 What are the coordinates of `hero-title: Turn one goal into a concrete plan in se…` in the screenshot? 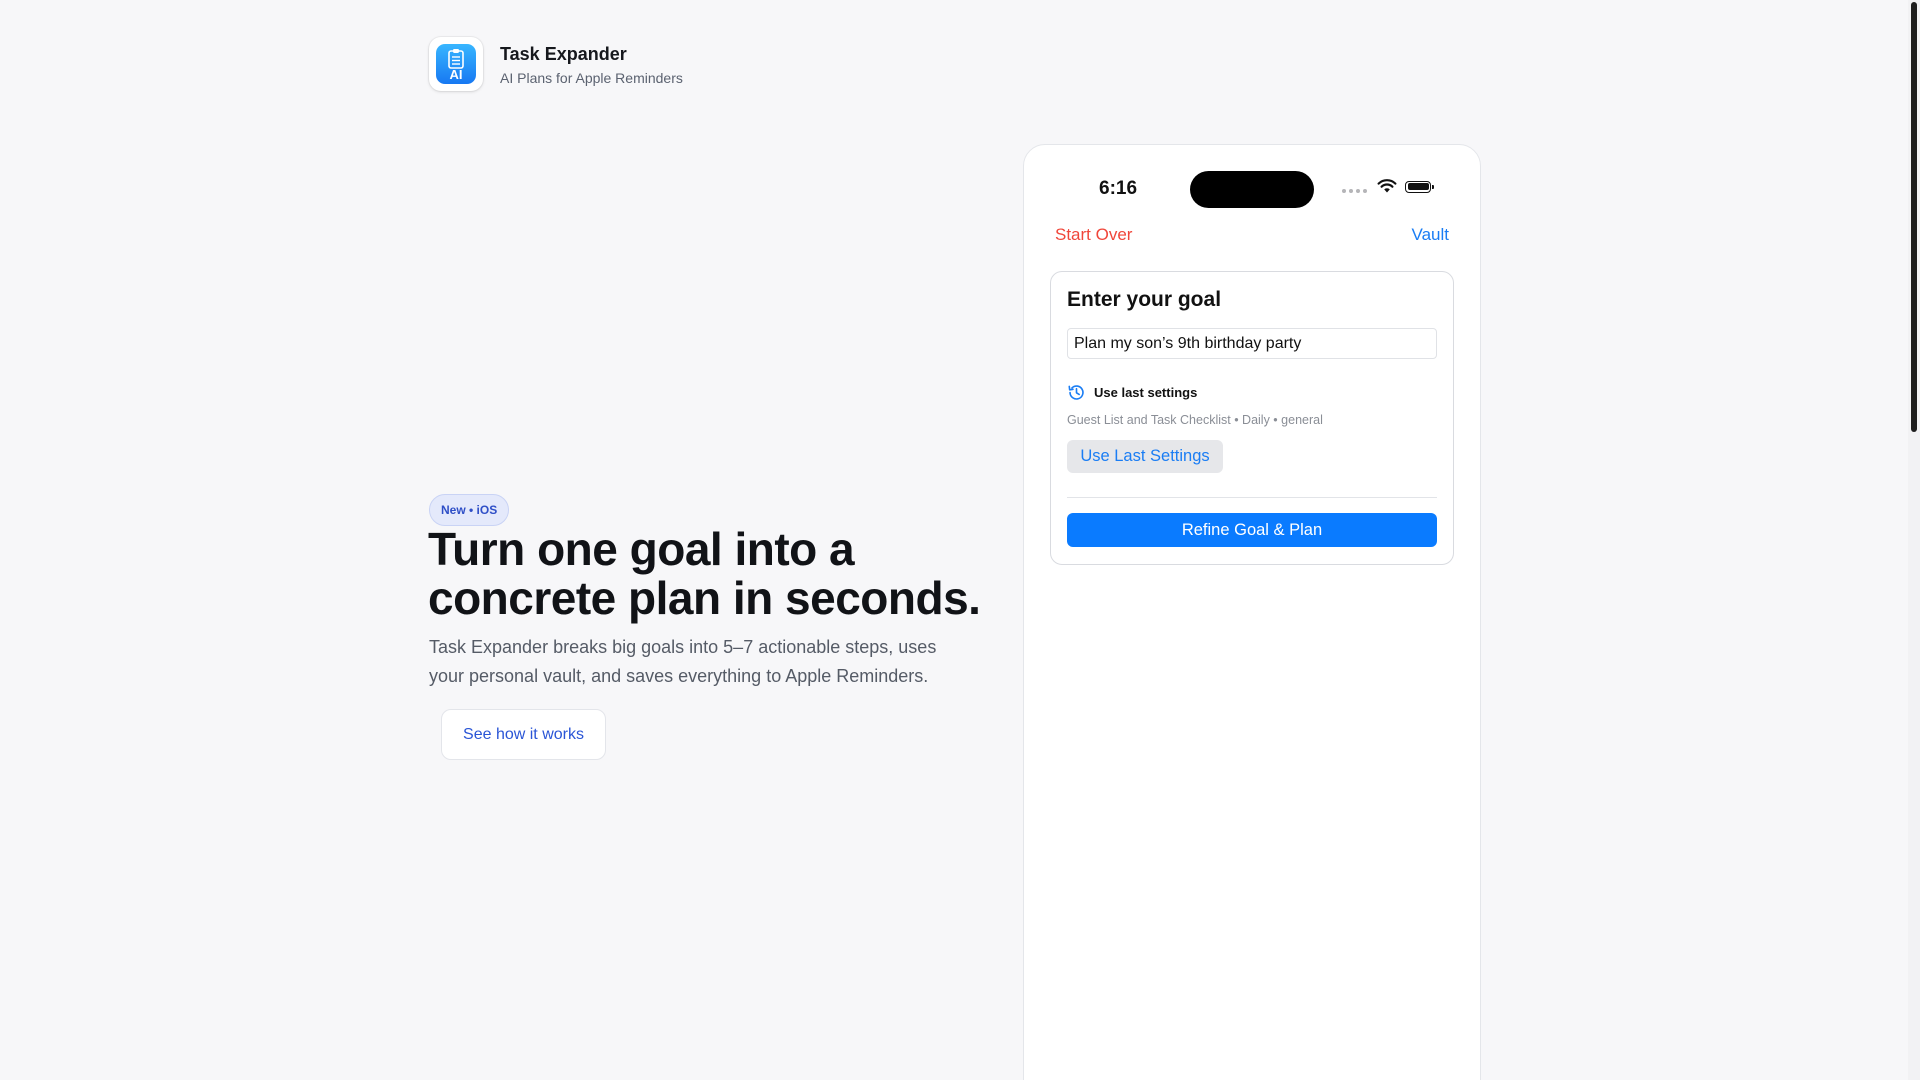 It's located at (728, 574).